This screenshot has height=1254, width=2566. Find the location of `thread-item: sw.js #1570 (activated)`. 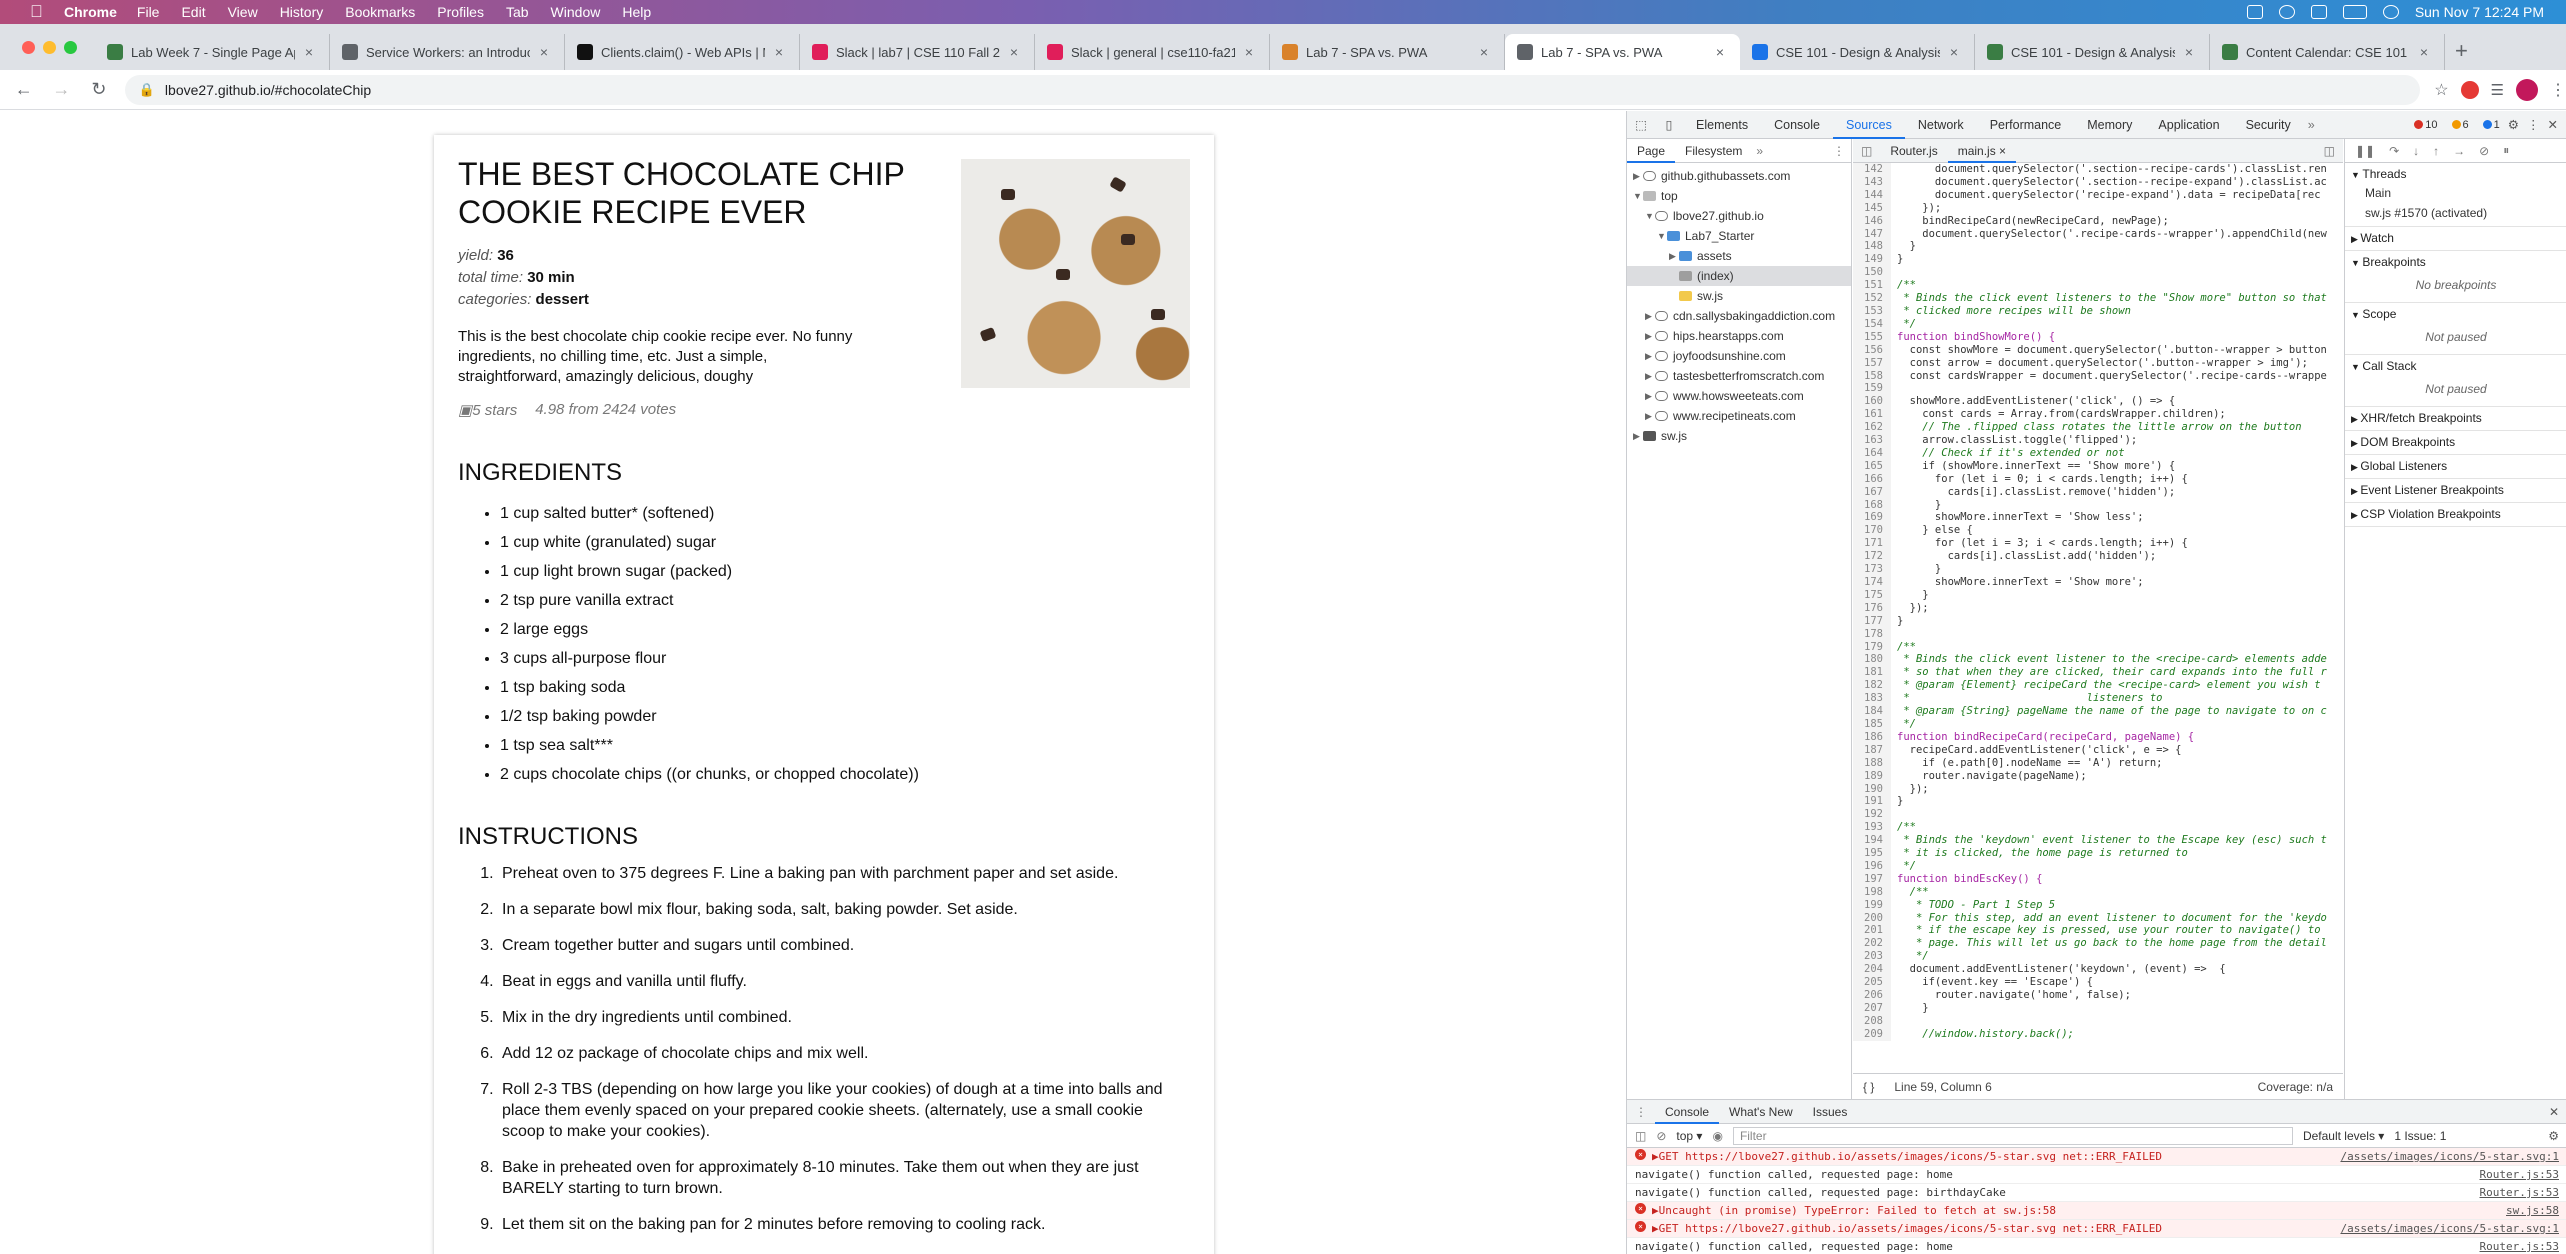

thread-item: sw.js #1570 (activated) is located at coordinates (2456, 213).